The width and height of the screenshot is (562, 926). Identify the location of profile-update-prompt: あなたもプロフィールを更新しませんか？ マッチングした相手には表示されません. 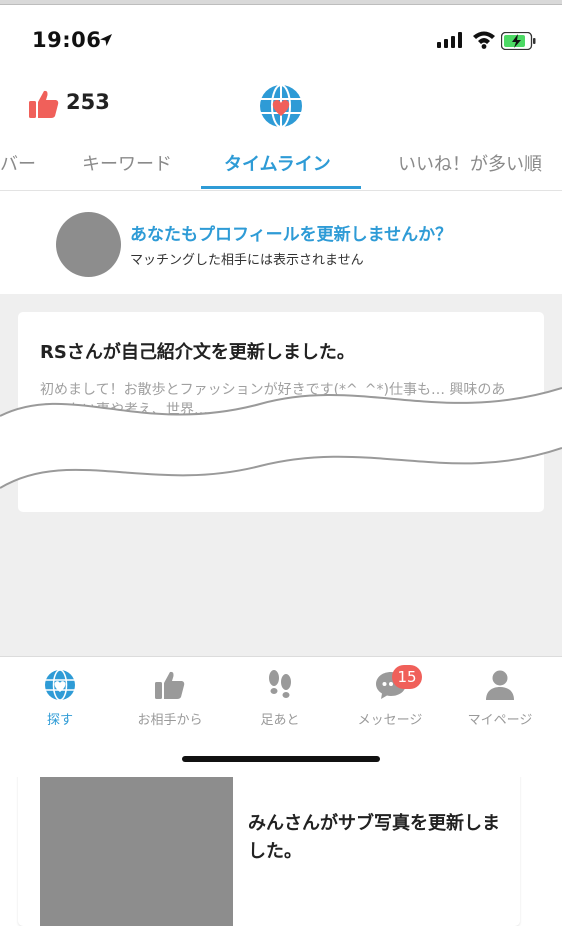
(281, 244).